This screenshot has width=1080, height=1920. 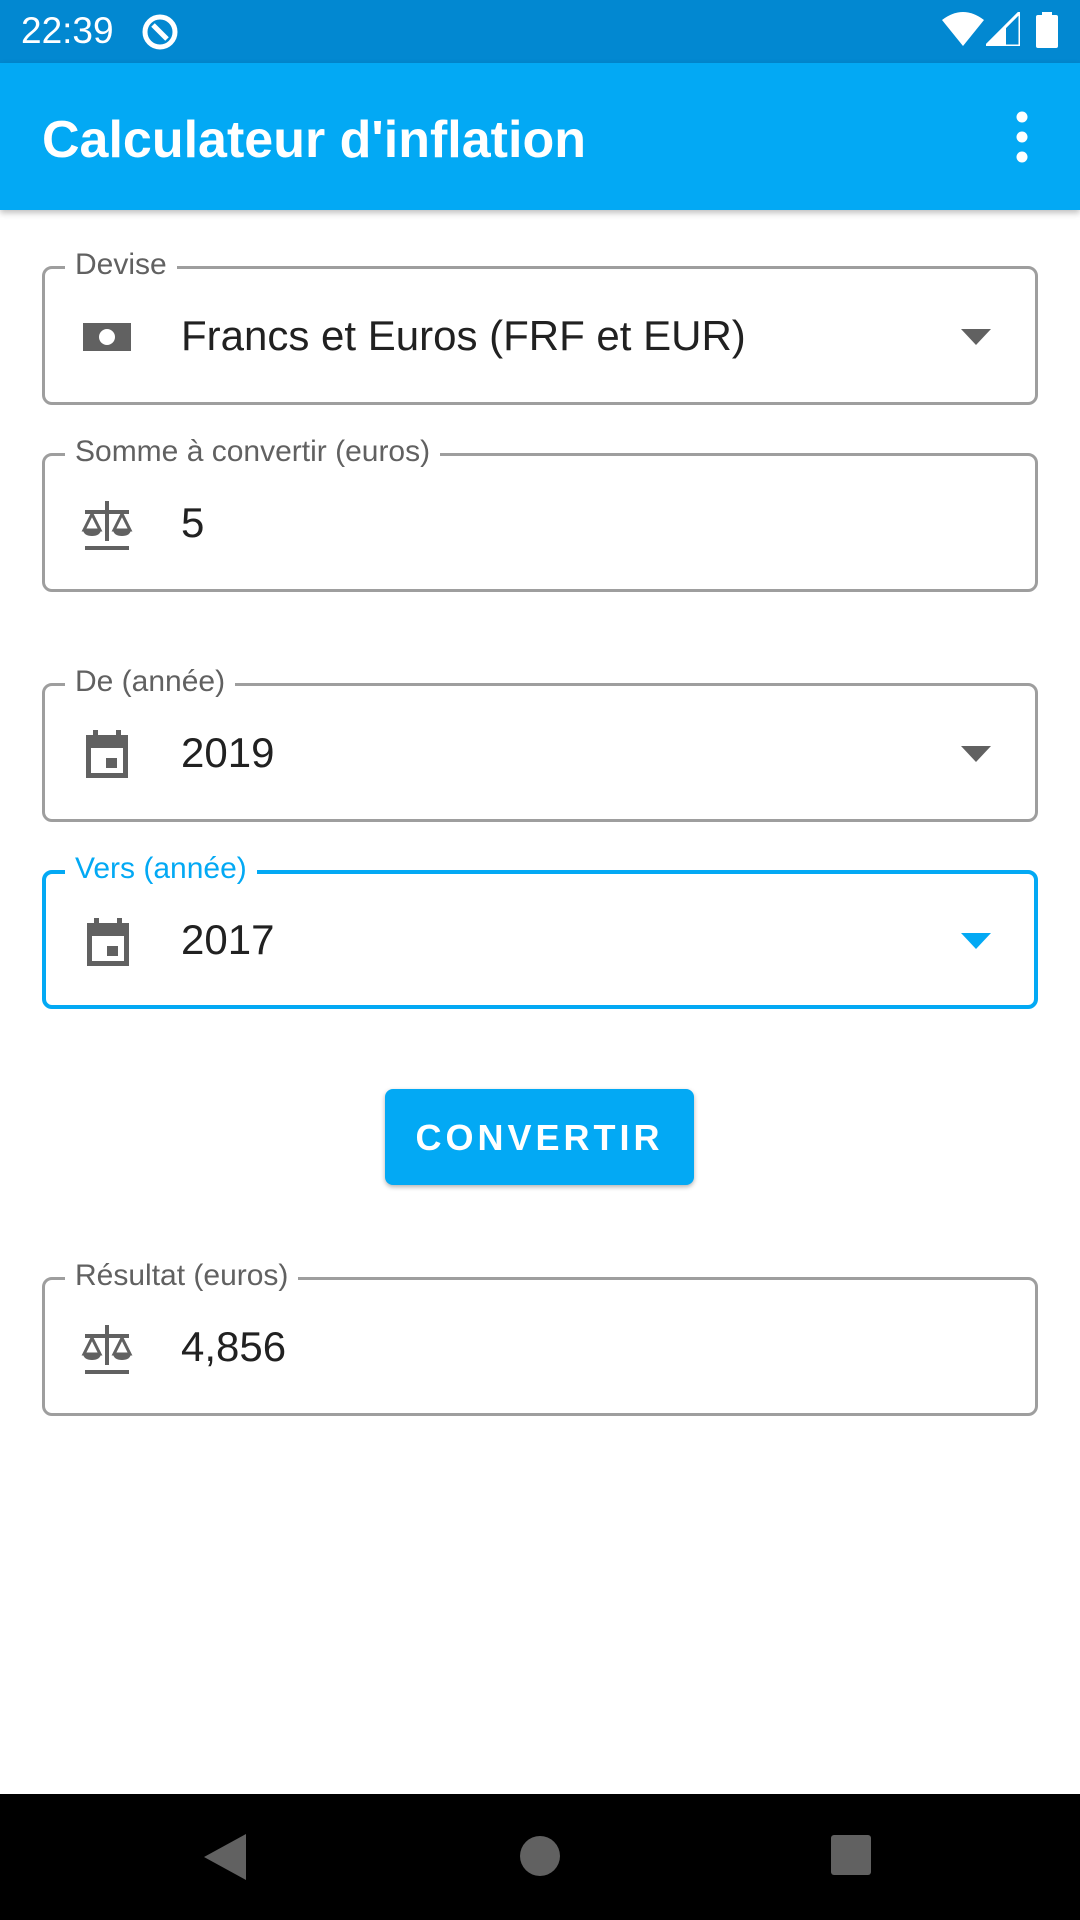 I want to click on from-year-label: De (année), so click(x=150, y=682).